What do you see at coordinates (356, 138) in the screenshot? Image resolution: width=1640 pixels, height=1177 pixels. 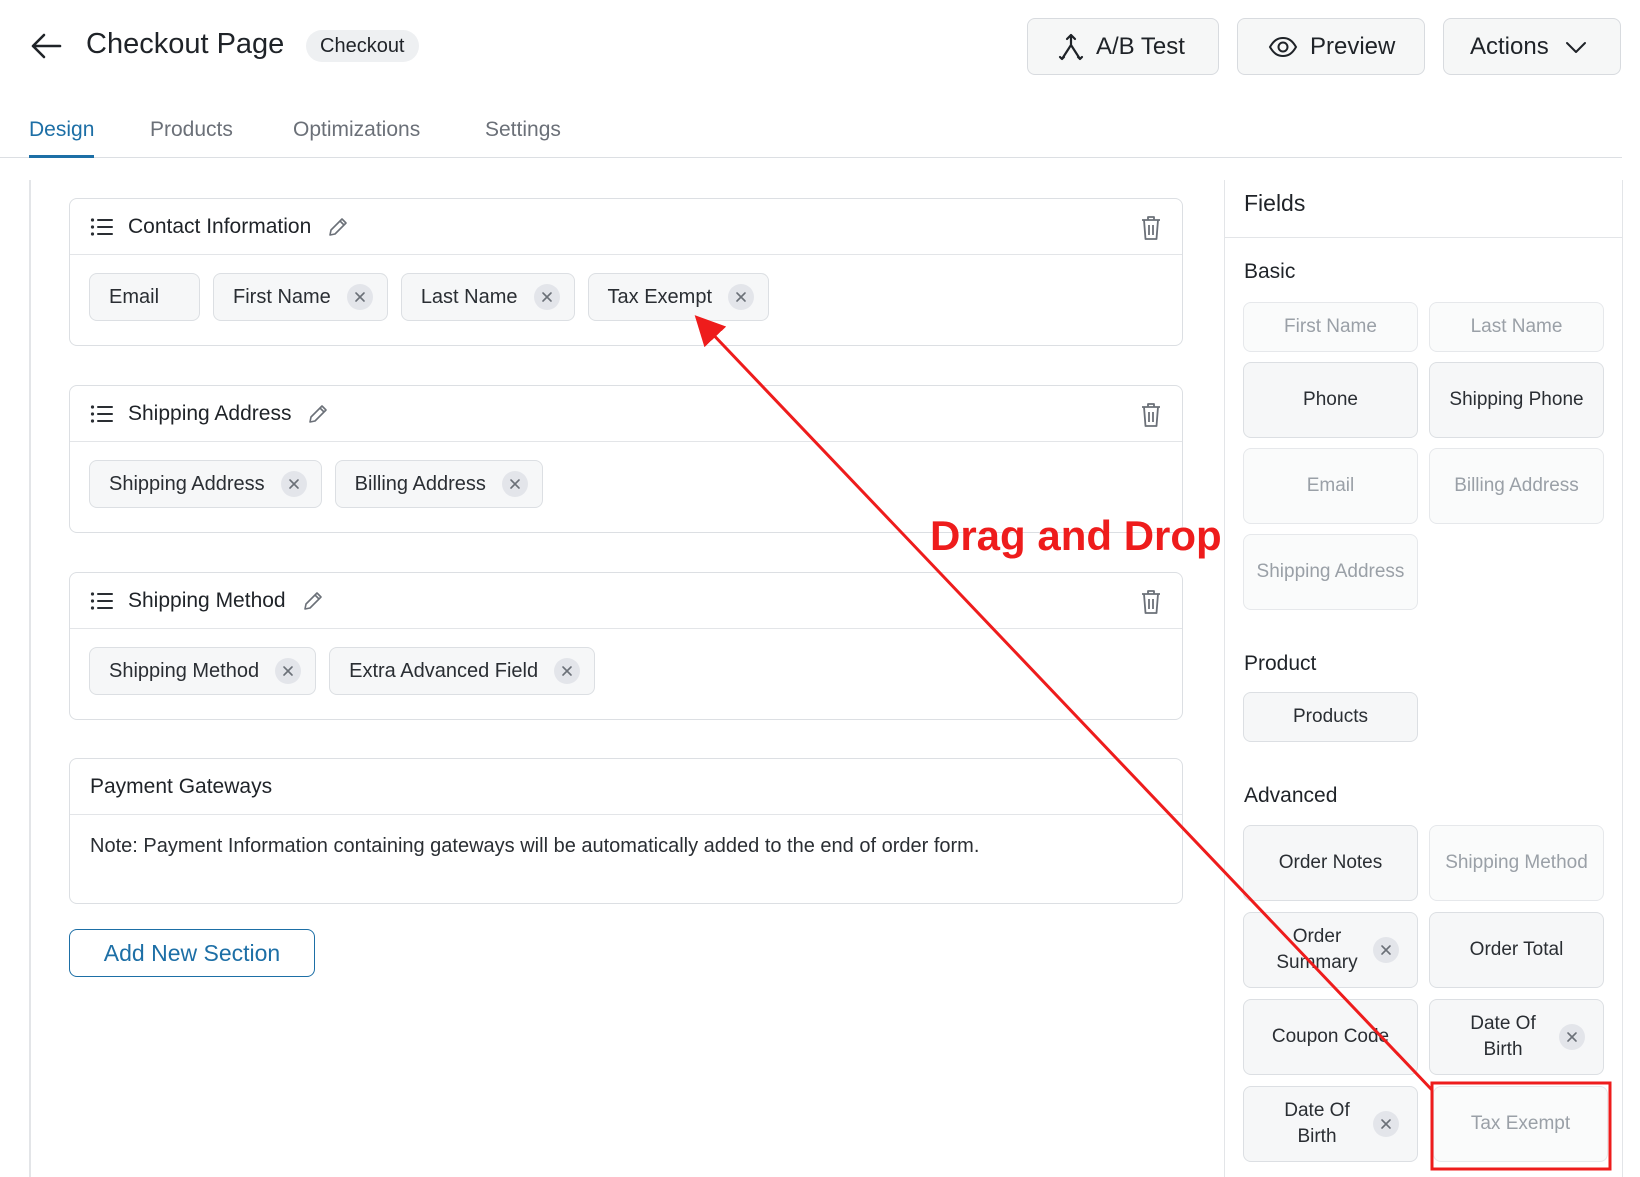 I see `tab-optimizations: Optimizations` at bounding box center [356, 138].